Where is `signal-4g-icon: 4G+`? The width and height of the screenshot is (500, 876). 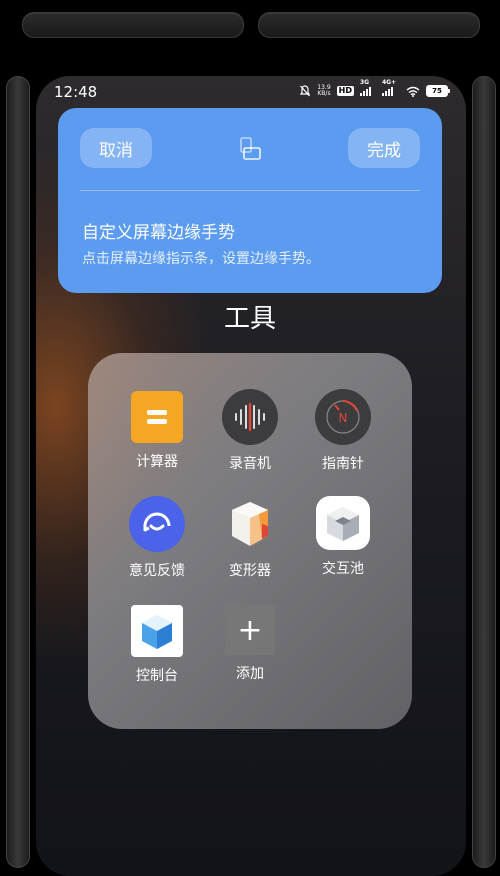
signal-4g-icon: 4G+ is located at coordinates (391, 87).